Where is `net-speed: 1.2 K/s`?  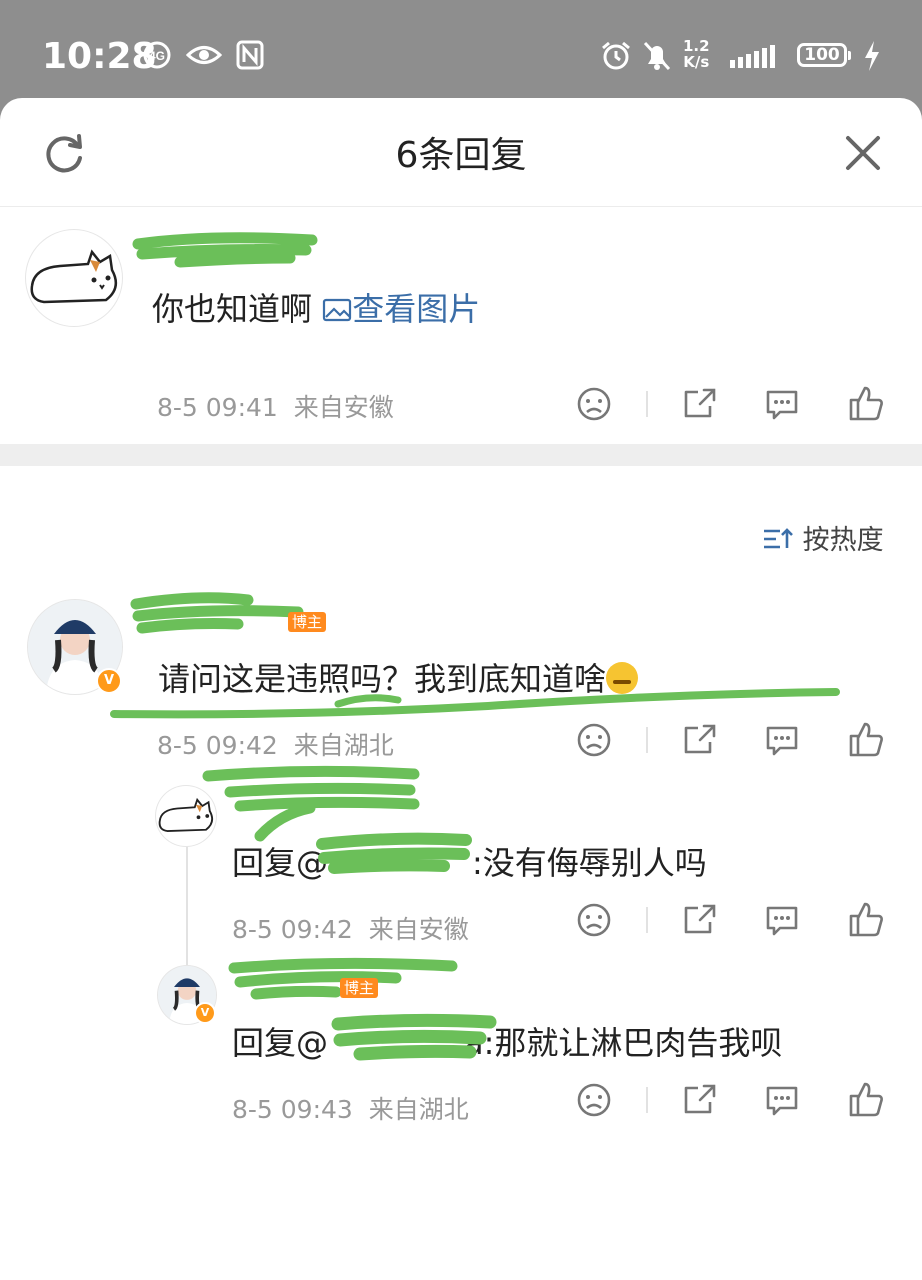 net-speed: 1.2 K/s is located at coordinates (696, 54).